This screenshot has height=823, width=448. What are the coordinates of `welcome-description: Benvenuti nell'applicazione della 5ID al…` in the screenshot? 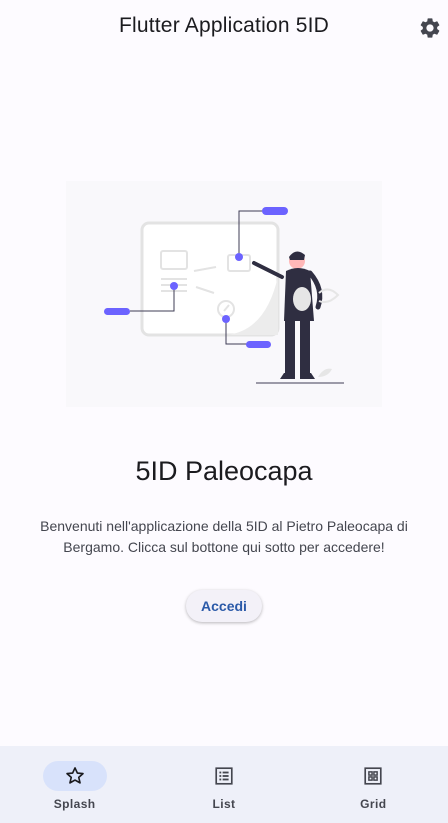 It's located at (224, 536).